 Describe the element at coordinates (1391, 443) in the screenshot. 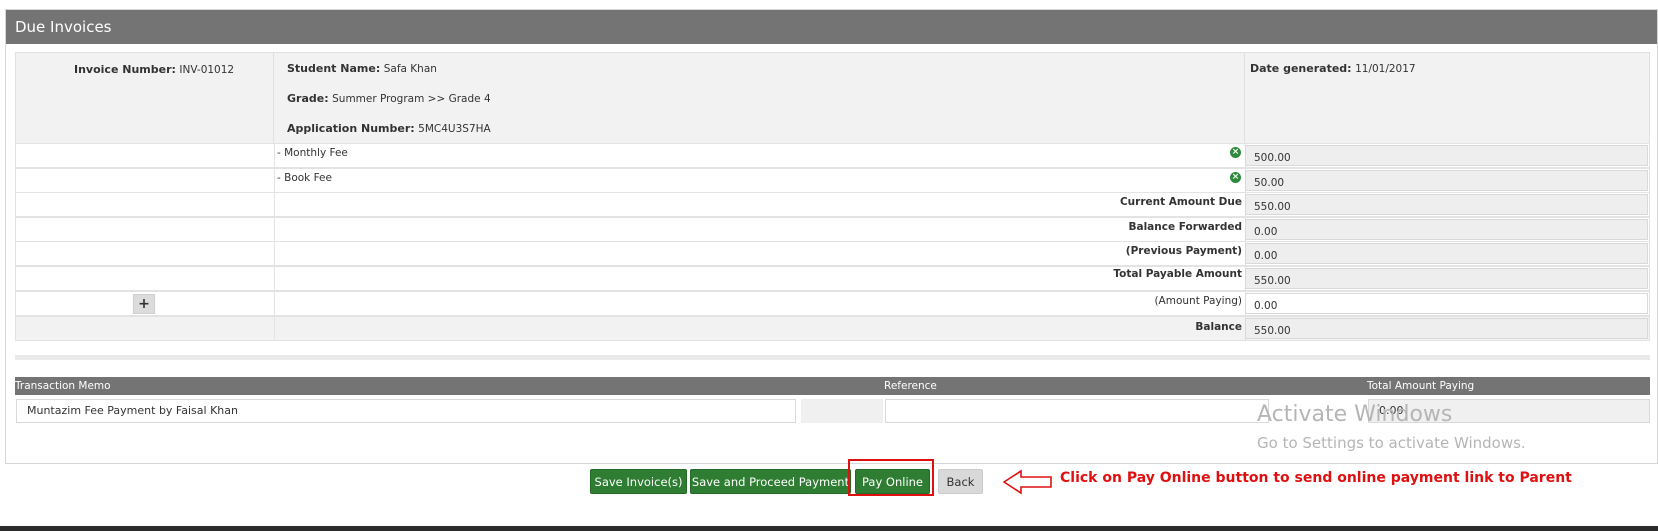

I see `activate-windows-subtitle: Go to Settings to activate Windows.` at that location.